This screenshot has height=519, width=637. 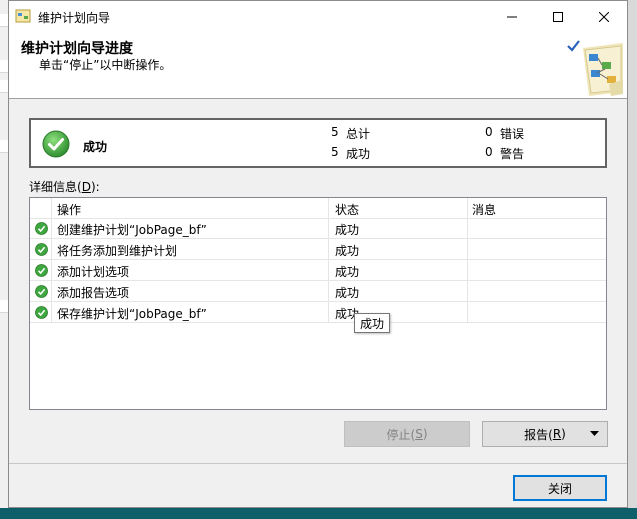 I want to click on close-icon, so click(x=604, y=16).